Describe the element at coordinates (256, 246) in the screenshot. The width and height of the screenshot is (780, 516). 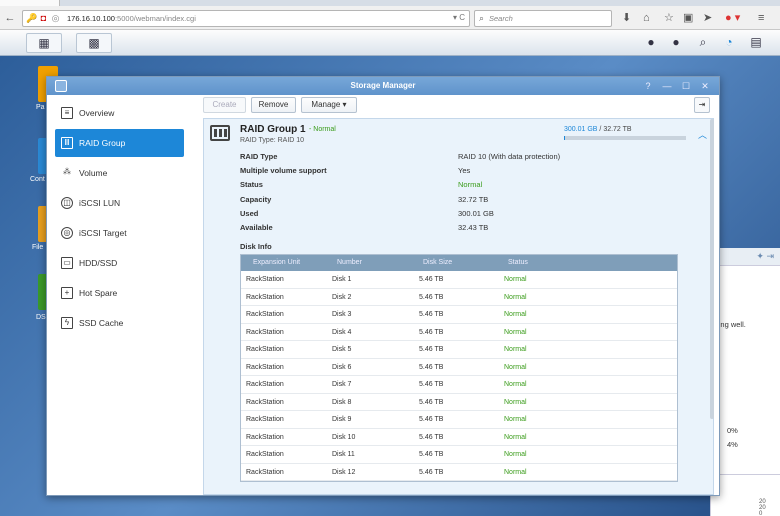
I see `disk-info-heading: Disk Info` at that location.